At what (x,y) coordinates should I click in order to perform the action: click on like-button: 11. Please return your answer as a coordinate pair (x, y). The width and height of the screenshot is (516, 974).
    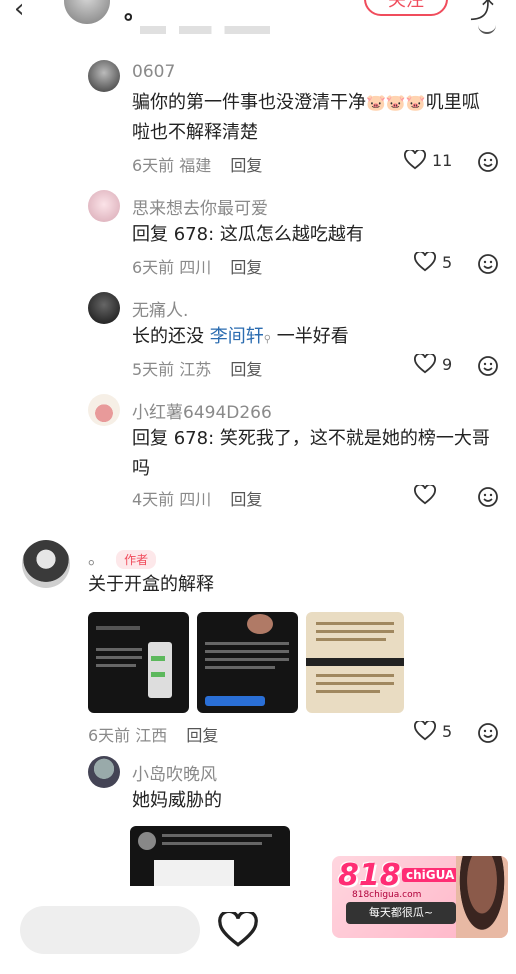
    Looking at the image, I should click on (428, 160).